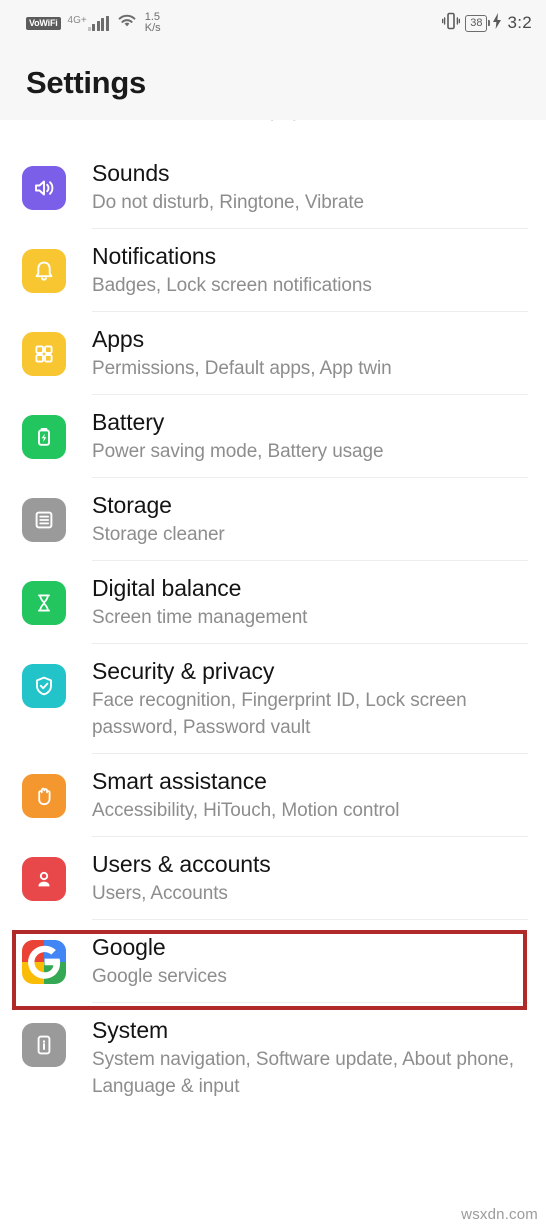 This screenshot has height=1227, width=546. What do you see at coordinates (310, 878) in the screenshot?
I see `list-item-body: Users & accounts Users, Accounts` at bounding box center [310, 878].